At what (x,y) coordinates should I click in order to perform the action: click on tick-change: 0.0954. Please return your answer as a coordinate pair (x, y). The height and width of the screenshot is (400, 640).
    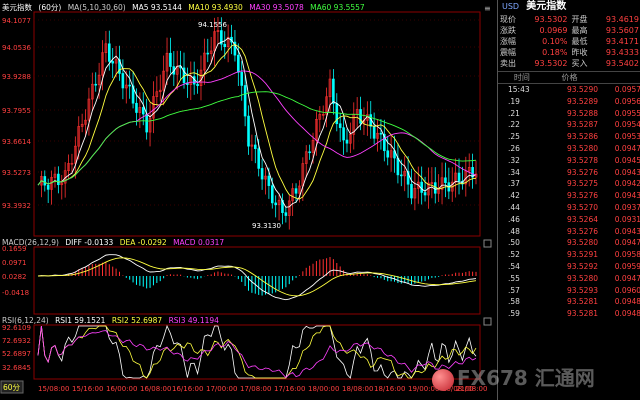
    Looking at the image, I should click on (627, 125).